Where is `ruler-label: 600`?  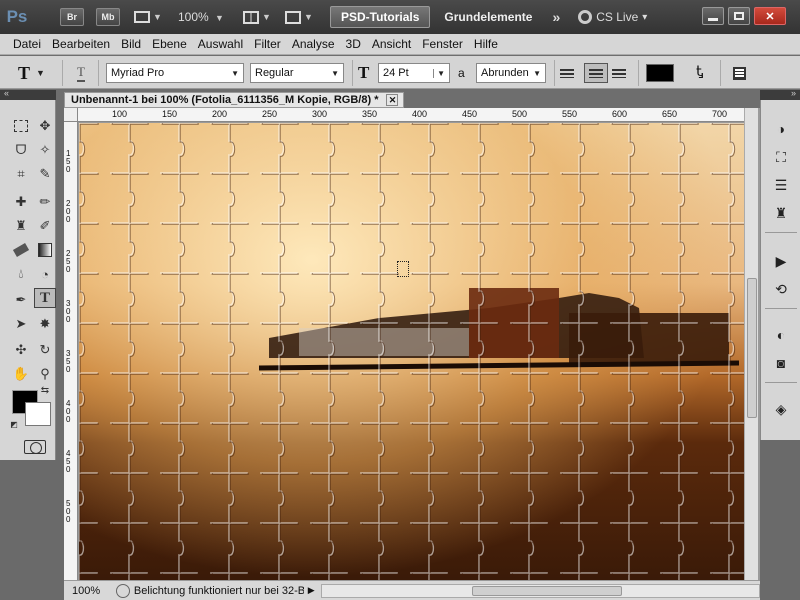 ruler-label: 600 is located at coordinates (620, 114).